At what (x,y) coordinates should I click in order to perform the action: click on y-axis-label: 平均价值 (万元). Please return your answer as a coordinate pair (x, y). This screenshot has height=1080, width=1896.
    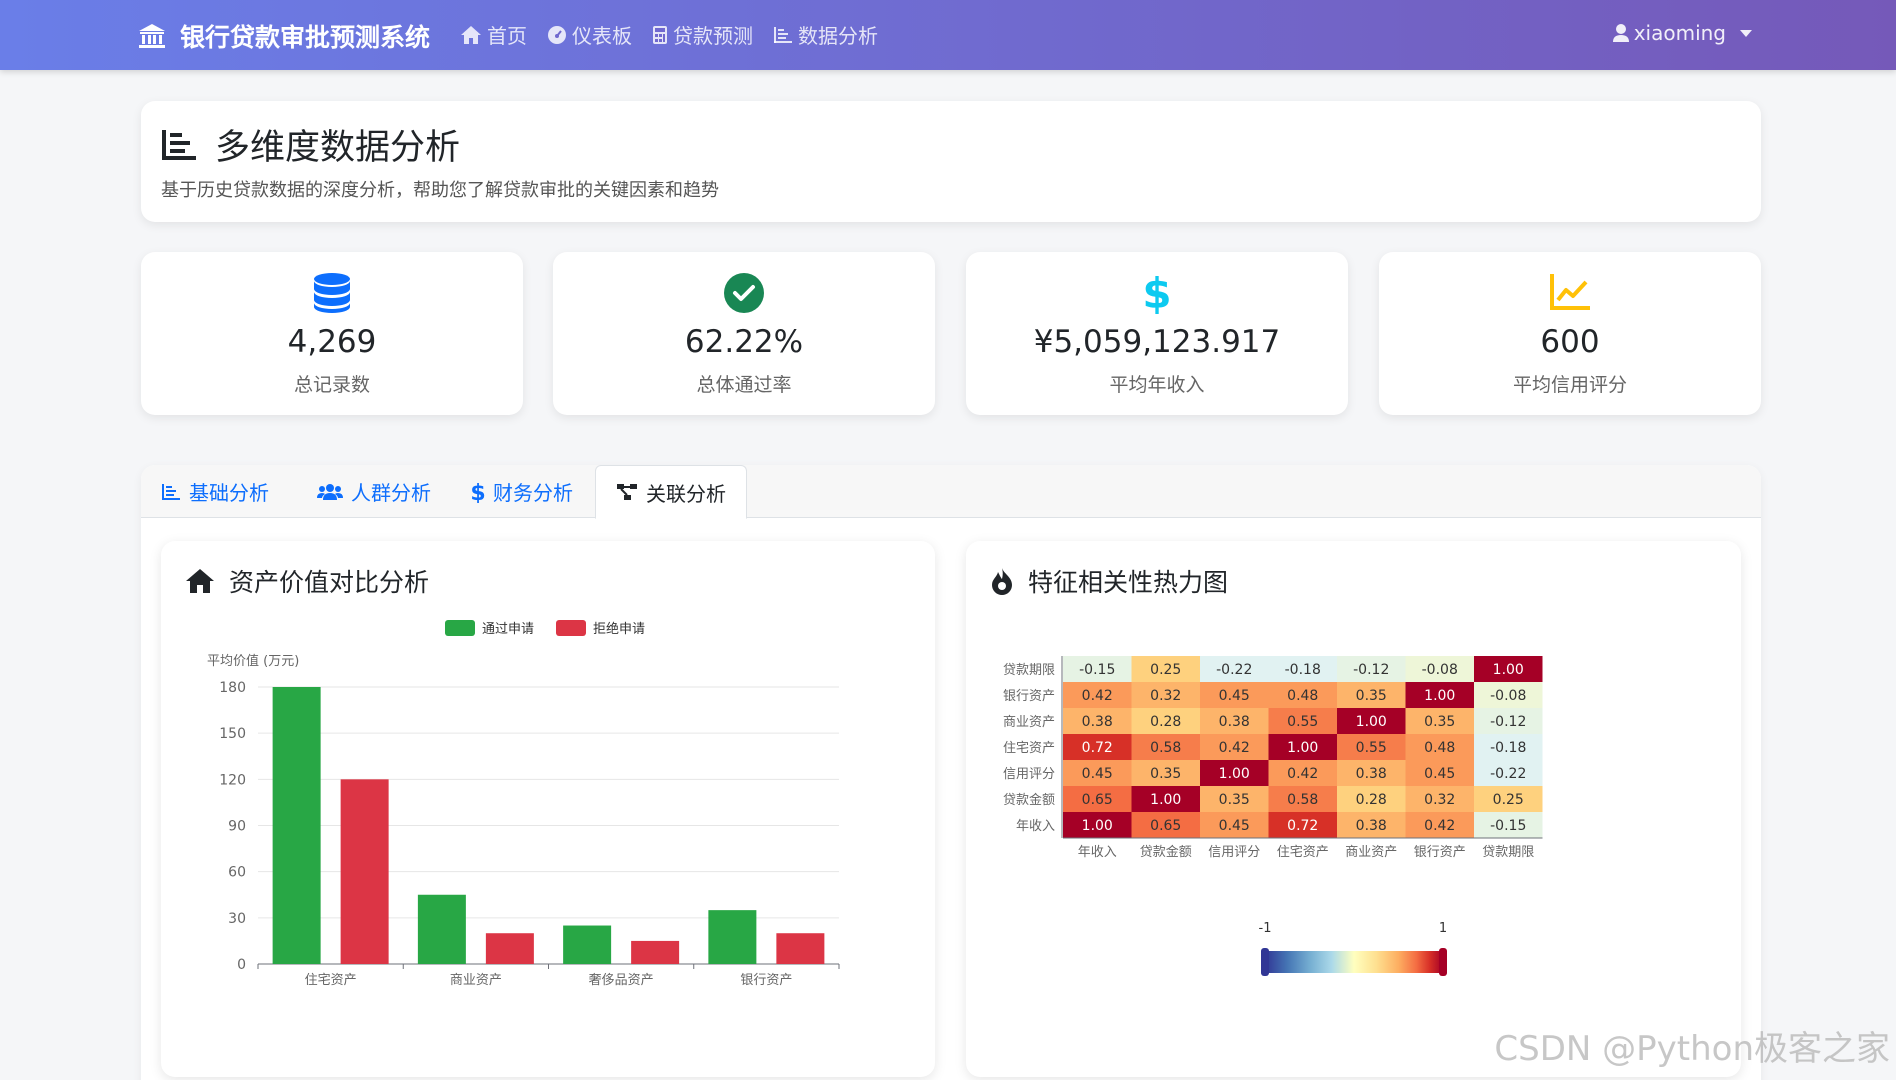
    Looking at the image, I should click on (253, 661).